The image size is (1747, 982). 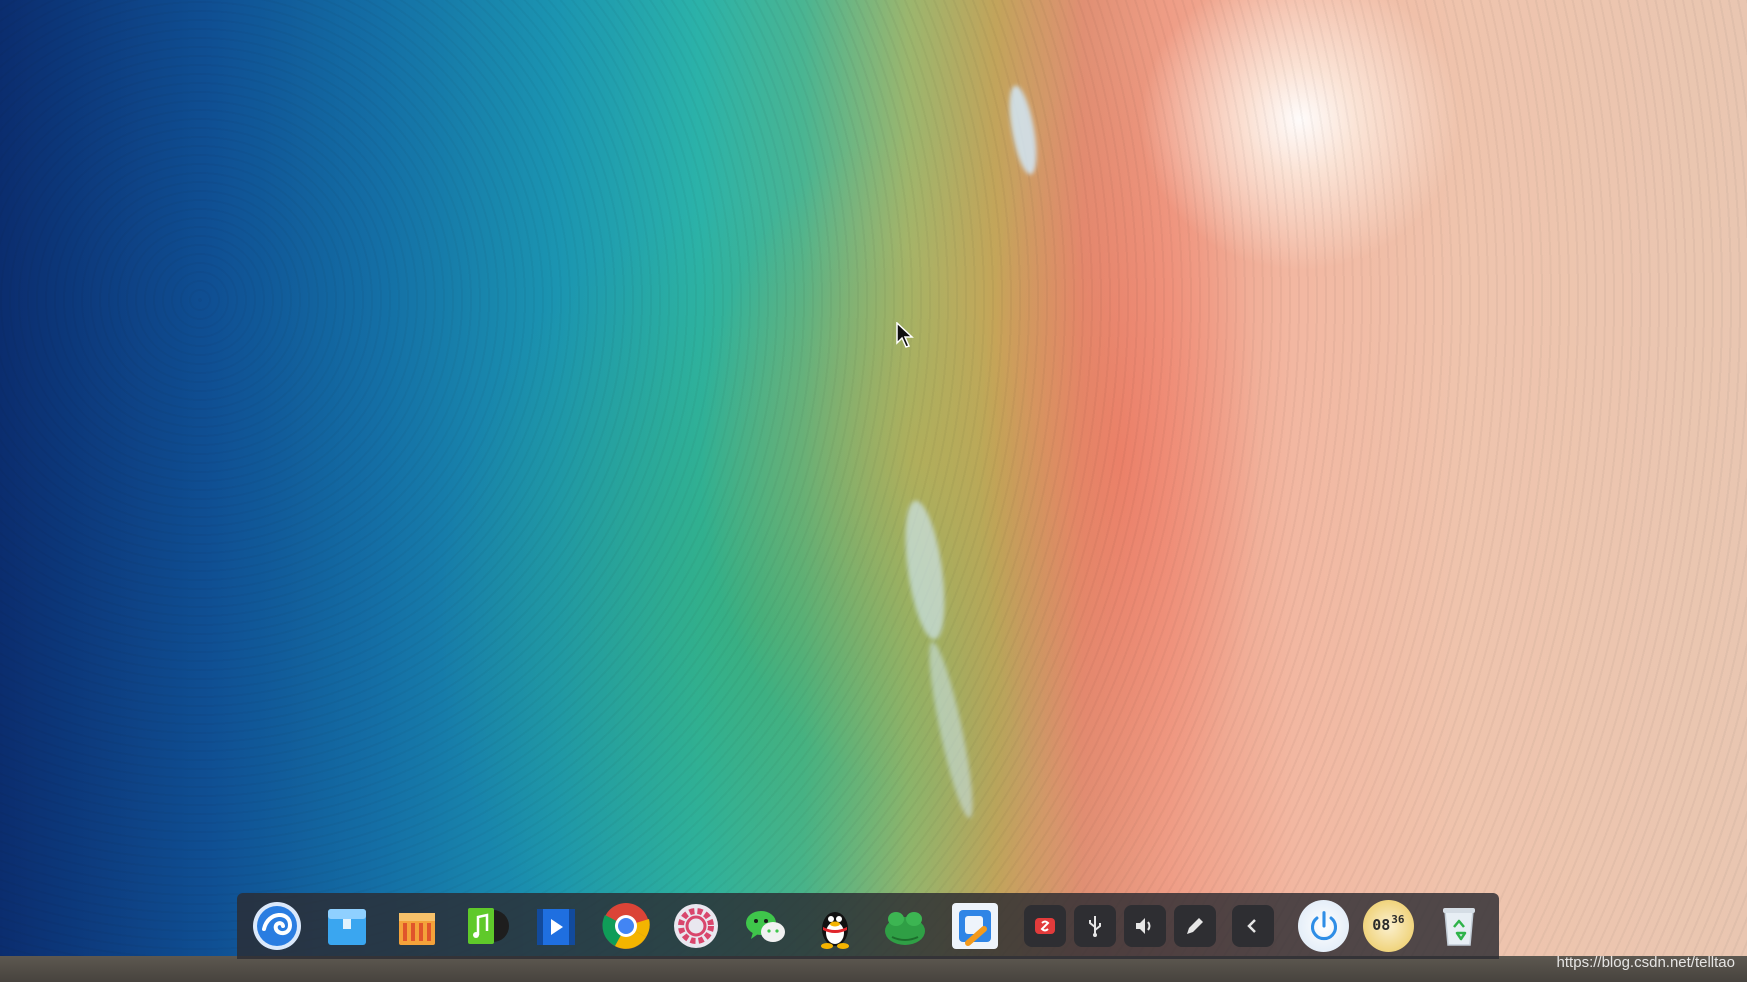 I want to click on chrome-icon, so click(x=626, y=926).